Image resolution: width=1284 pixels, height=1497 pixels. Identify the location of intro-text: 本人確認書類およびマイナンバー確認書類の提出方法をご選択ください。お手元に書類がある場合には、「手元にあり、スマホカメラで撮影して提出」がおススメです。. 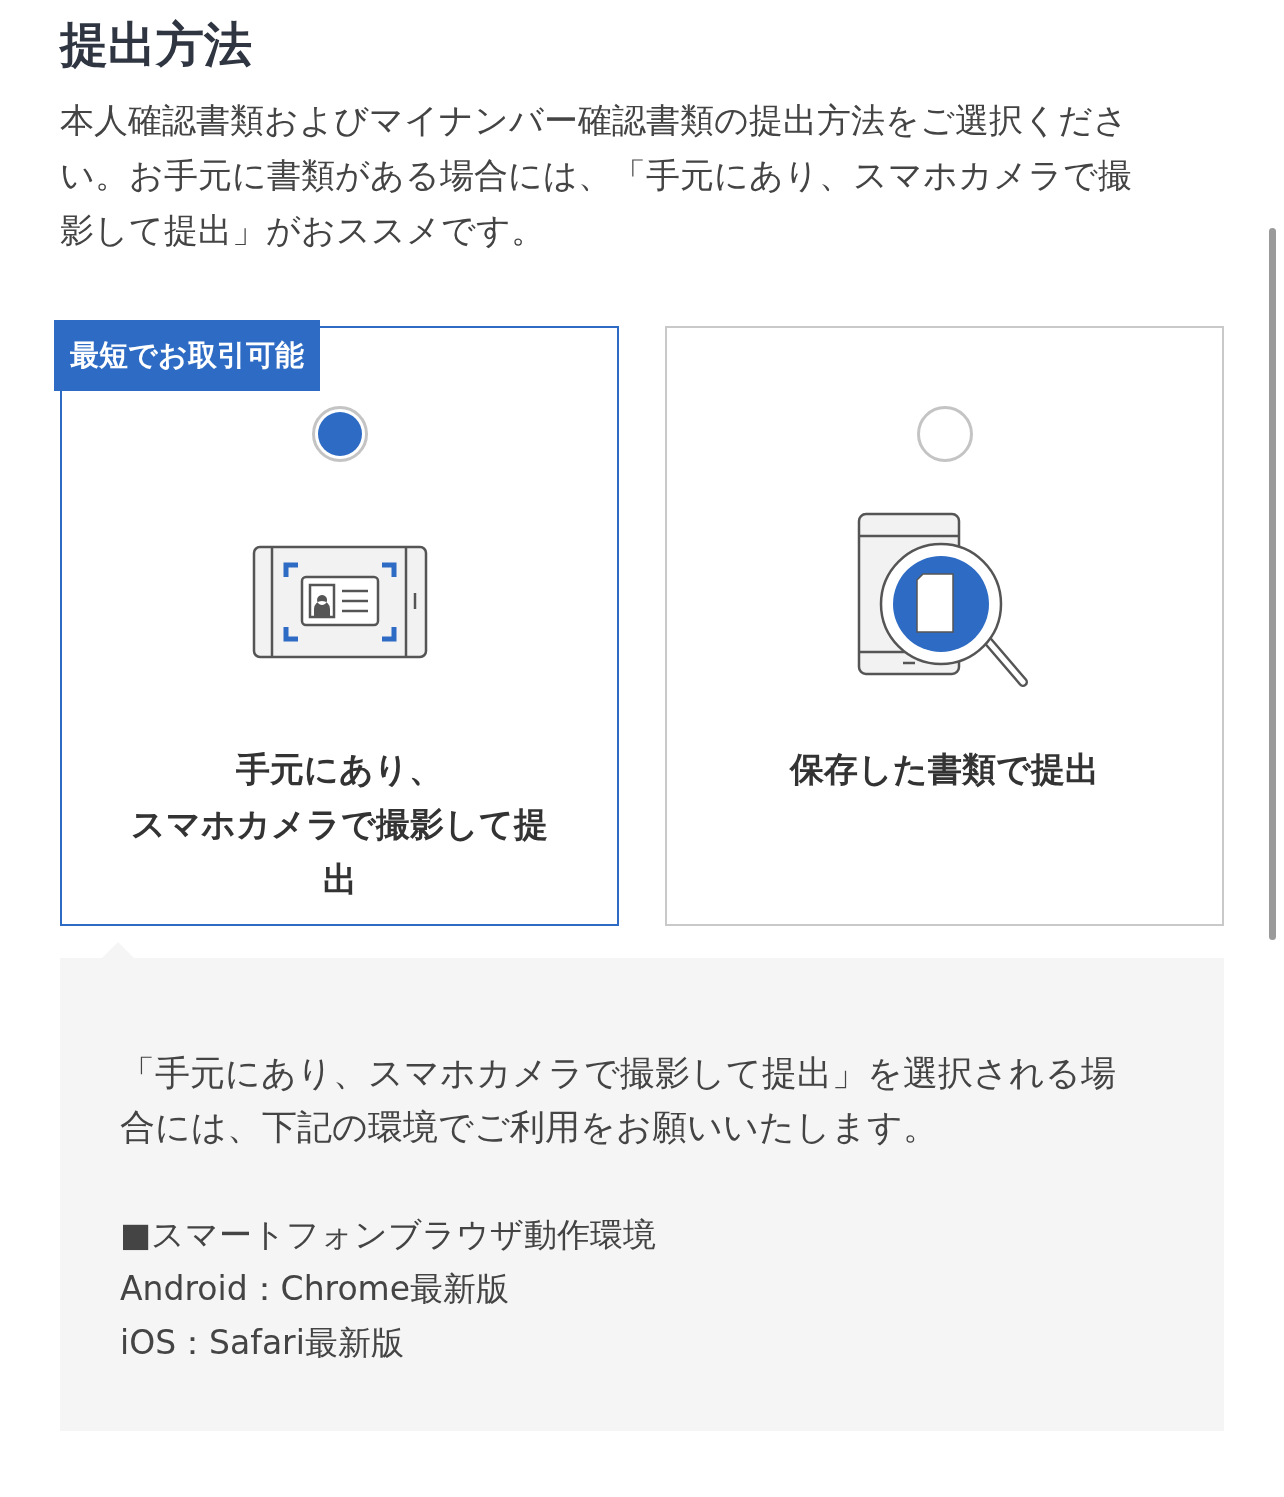
(596, 175).